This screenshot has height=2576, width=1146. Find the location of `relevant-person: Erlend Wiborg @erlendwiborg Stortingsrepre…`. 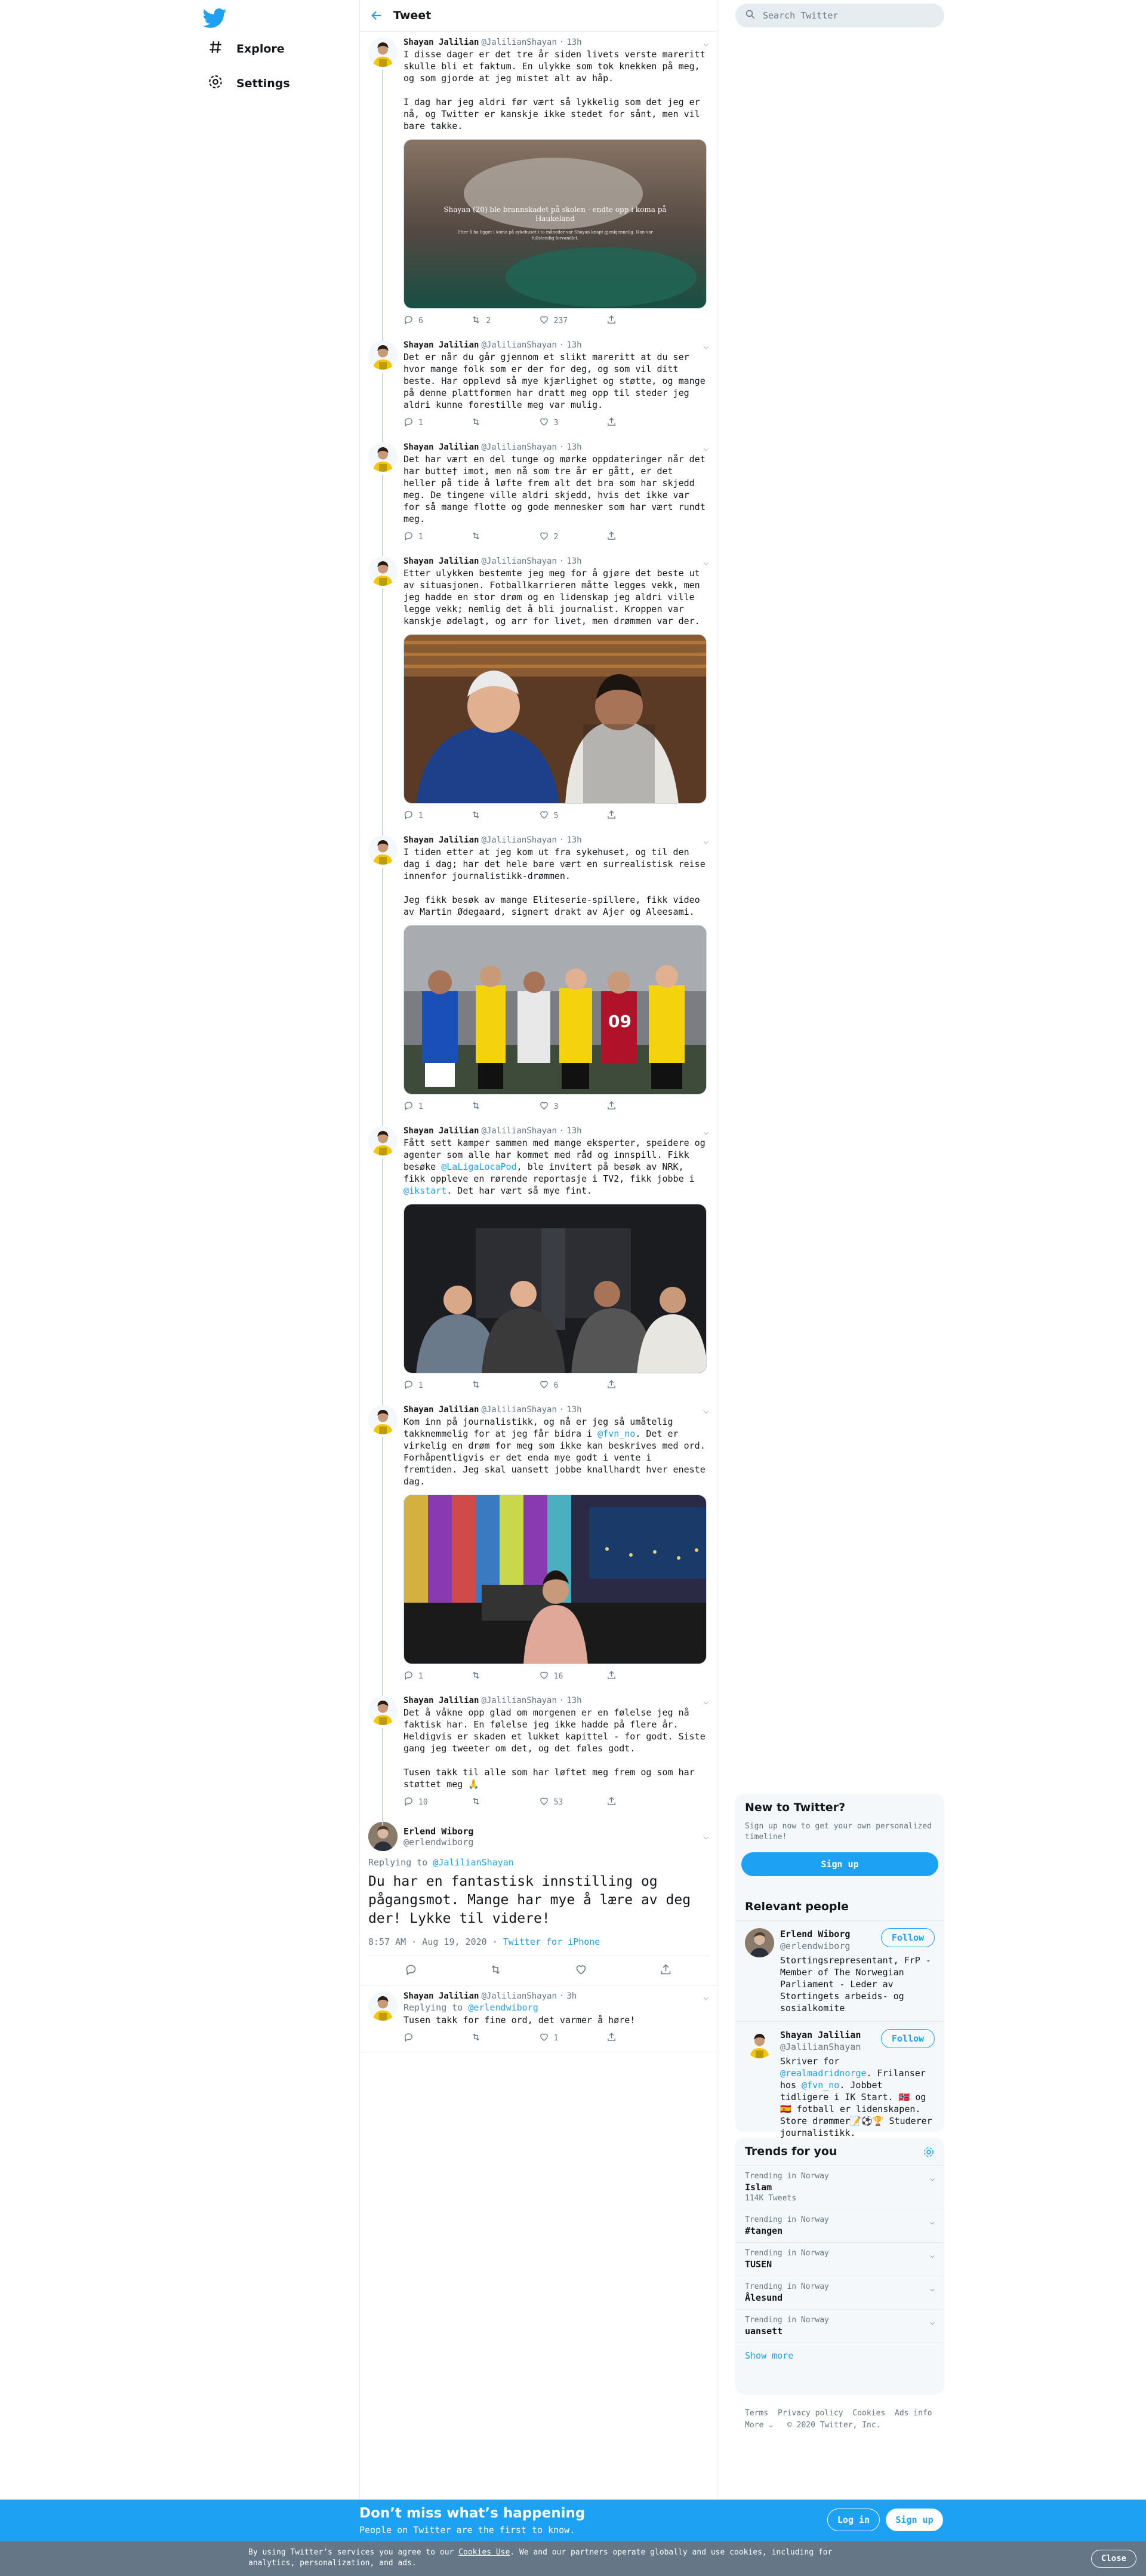

relevant-person: Erlend Wiborg @erlendwiborg Stortingsrepre… is located at coordinates (840, 1970).